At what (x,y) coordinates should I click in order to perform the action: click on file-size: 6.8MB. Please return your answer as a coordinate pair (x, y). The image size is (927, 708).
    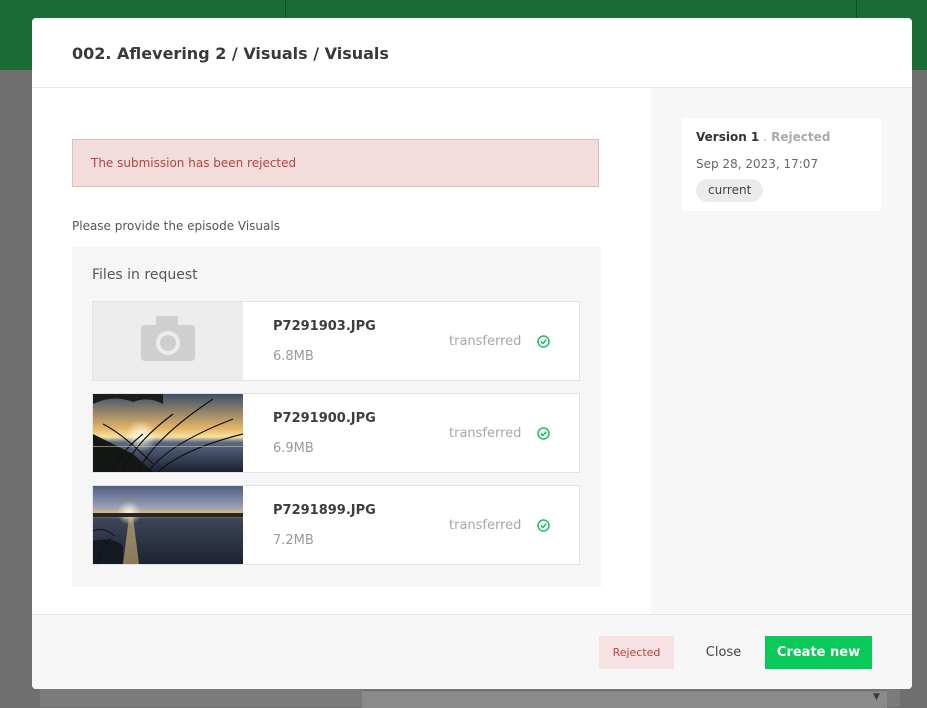
    Looking at the image, I should click on (293, 356).